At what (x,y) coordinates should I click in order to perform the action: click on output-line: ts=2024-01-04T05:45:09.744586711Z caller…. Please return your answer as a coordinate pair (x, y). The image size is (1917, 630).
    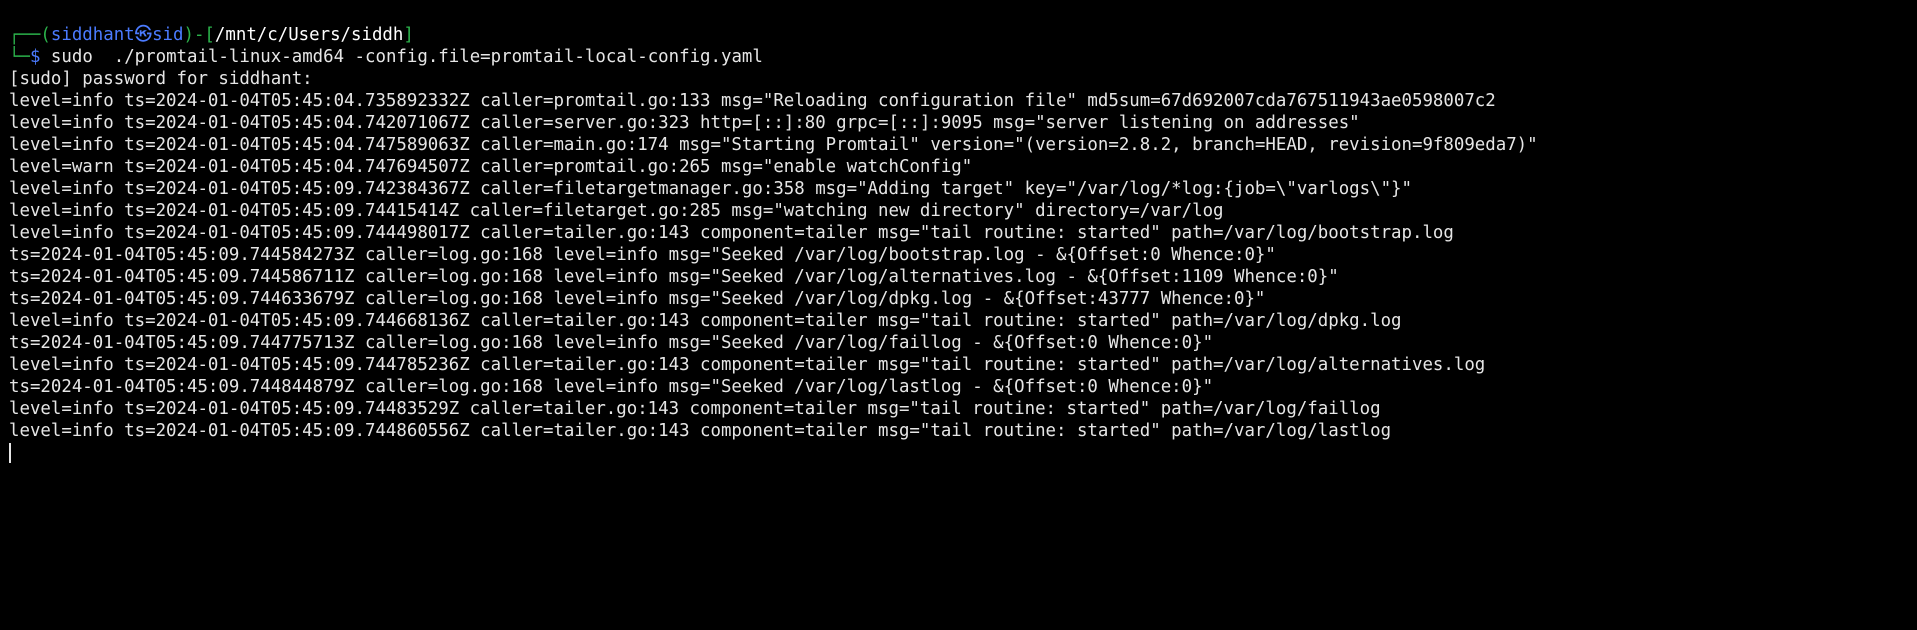
    Looking at the image, I should click on (674, 277).